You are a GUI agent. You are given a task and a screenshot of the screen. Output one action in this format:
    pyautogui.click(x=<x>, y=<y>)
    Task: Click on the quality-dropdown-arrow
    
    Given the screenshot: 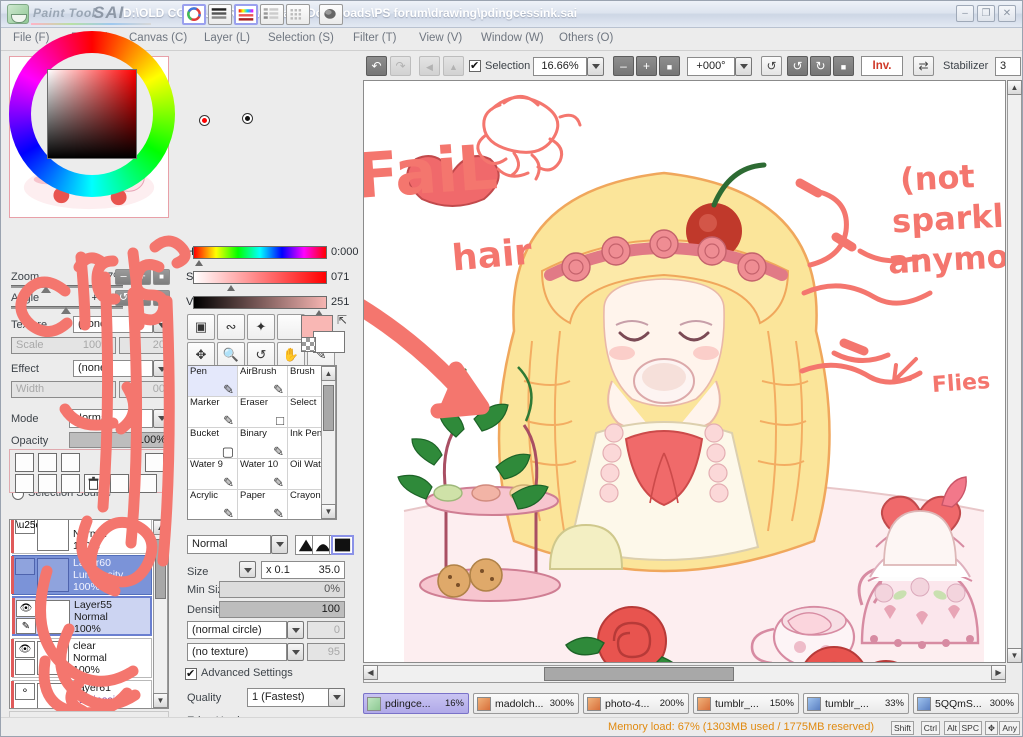 What is the action you would take?
    pyautogui.click(x=336, y=697)
    